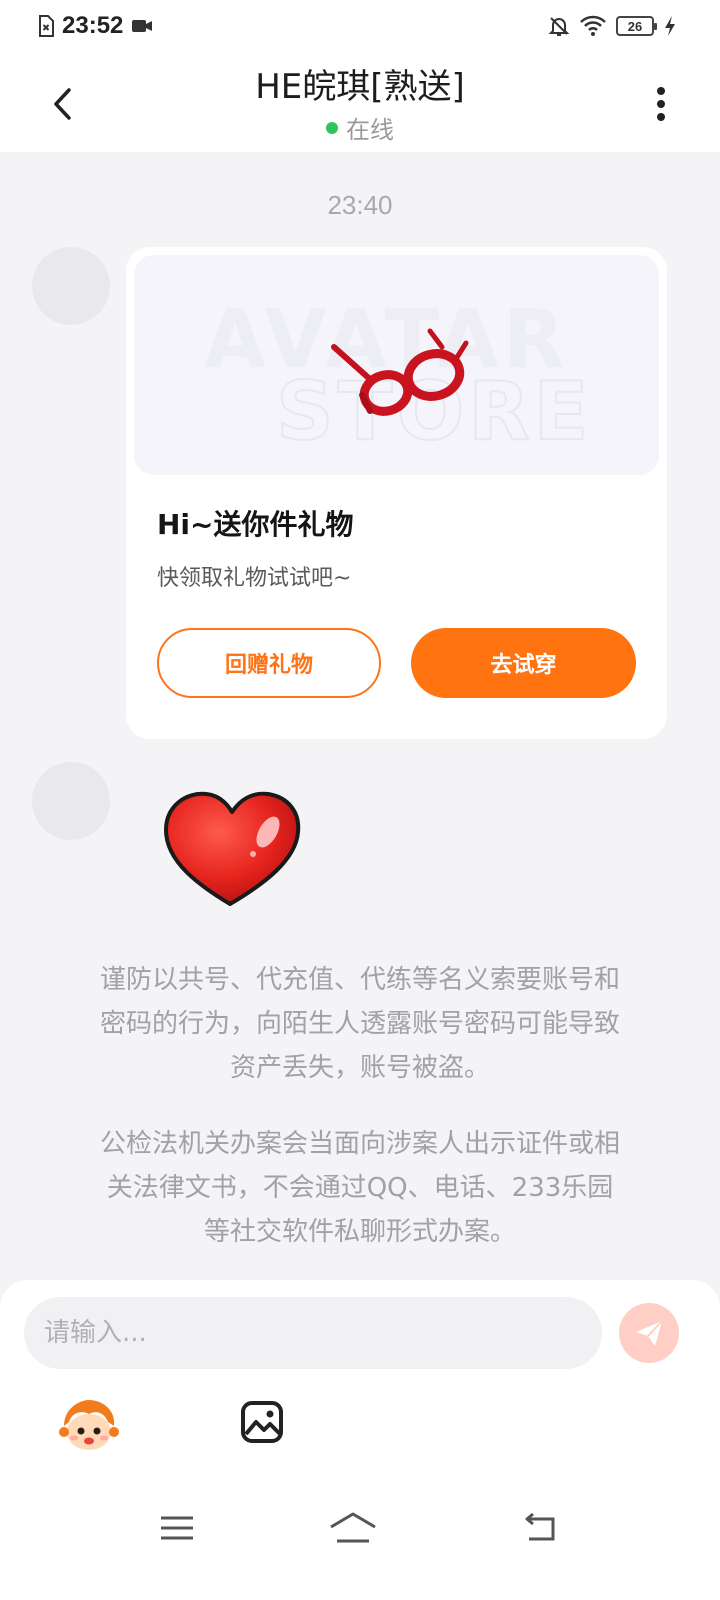 This screenshot has height=1600, width=720. I want to click on safety-notice-line: 密码的行为，向陌生人透露账号密码可能导致, so click(359, 1024).